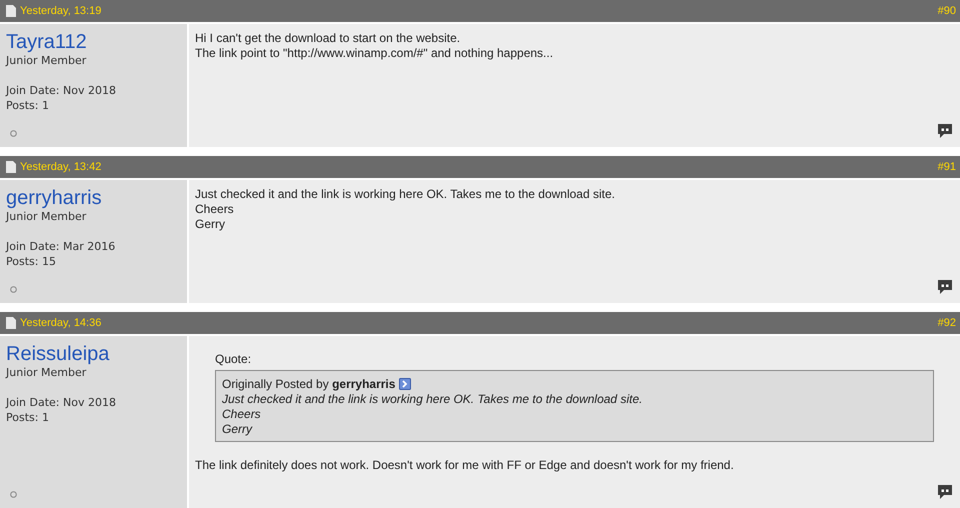 The height and width of the screenshot is (508, 960). Describe the element at coordinates (465, 465) in the screenshot. I see `message-text: The link definitely does not work. Doesn't work for me with FF or Edge and doesn't work for my friend.` at that location.